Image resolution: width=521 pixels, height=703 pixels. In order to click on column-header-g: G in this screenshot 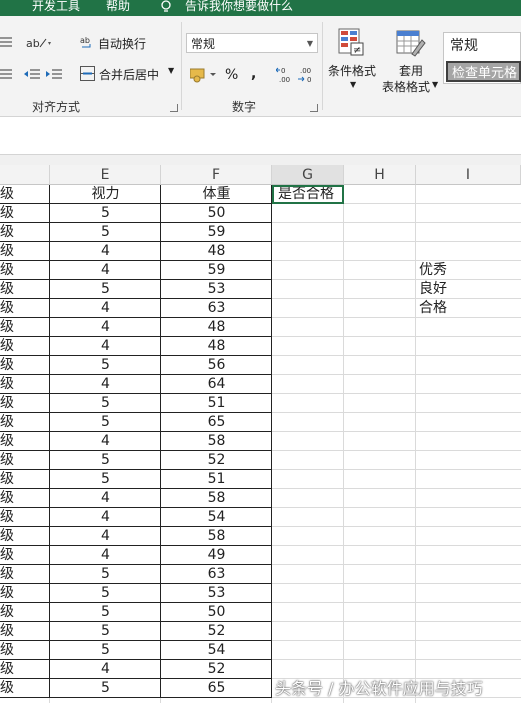, I will do `click(308, 175)`.